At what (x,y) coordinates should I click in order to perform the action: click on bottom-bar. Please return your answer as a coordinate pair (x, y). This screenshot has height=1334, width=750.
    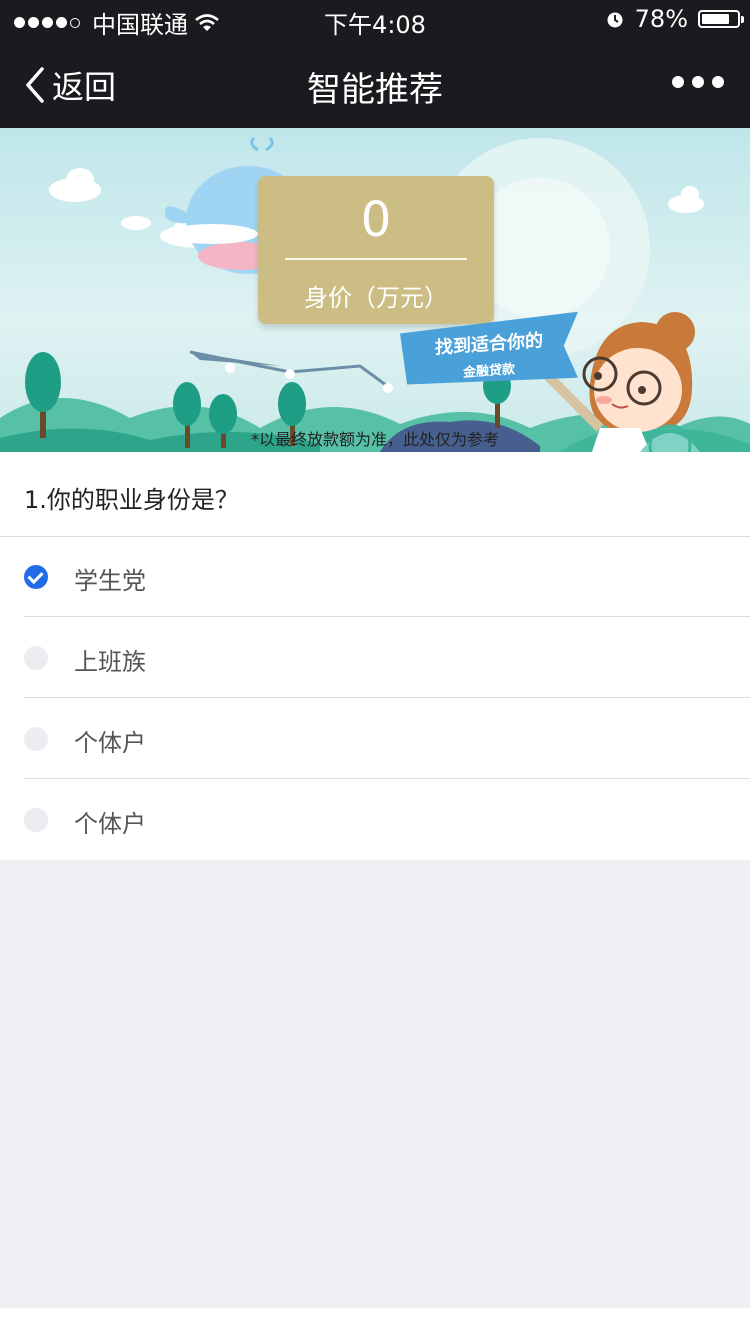
    Looking at the image, I should click on (375, 1321).